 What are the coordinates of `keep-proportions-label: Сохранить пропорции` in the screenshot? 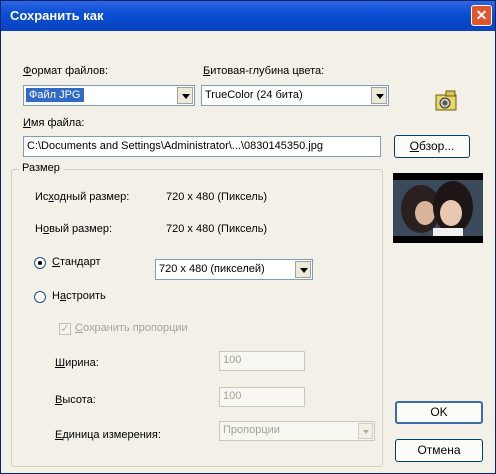 It's located at (131, 328).